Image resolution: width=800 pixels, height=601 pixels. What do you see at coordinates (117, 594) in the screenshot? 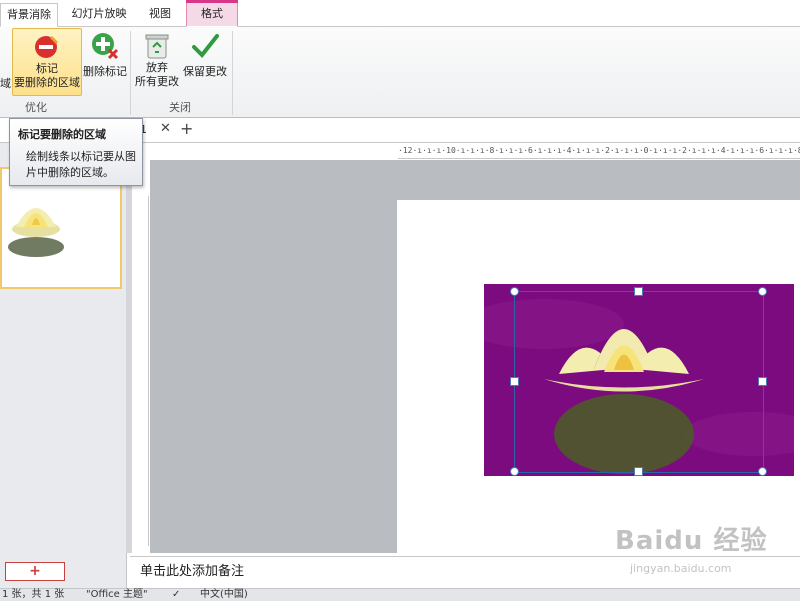
I see `theme-name: "Office 主题"` at bounding box center [117, 594].